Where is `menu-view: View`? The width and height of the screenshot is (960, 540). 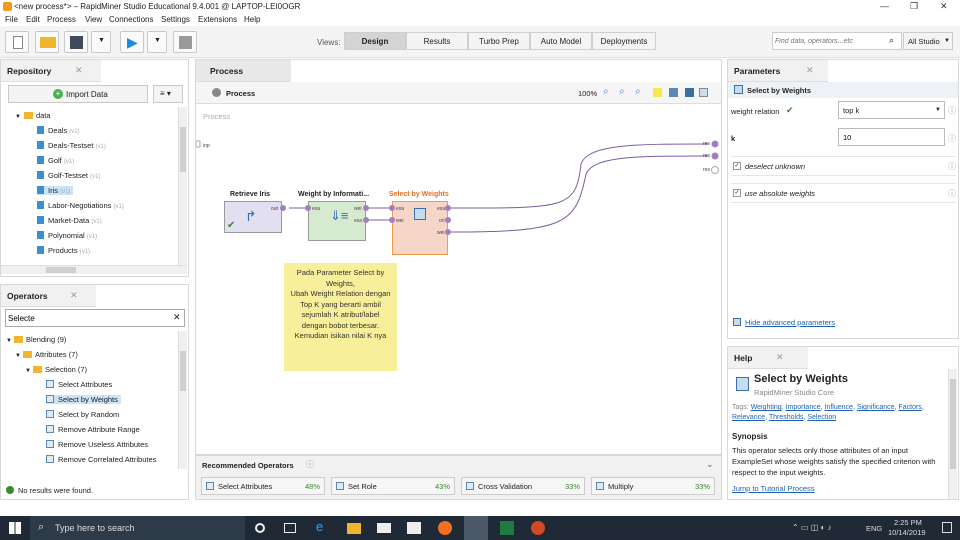
menu-view: View is located at coordinates (93, 19).